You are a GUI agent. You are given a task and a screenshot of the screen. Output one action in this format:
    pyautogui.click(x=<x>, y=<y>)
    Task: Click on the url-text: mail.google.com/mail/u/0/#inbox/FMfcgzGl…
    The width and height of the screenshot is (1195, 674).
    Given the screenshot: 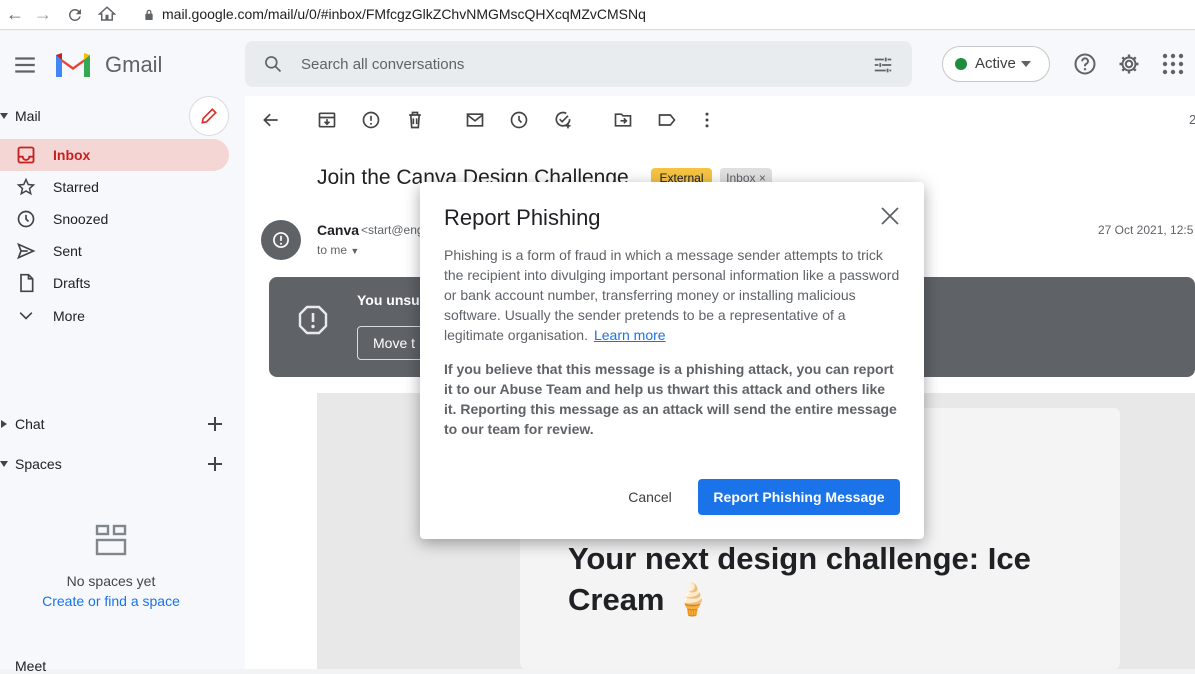 What is the action you would take?
    pyautogui.click(x=404, y=14)
    